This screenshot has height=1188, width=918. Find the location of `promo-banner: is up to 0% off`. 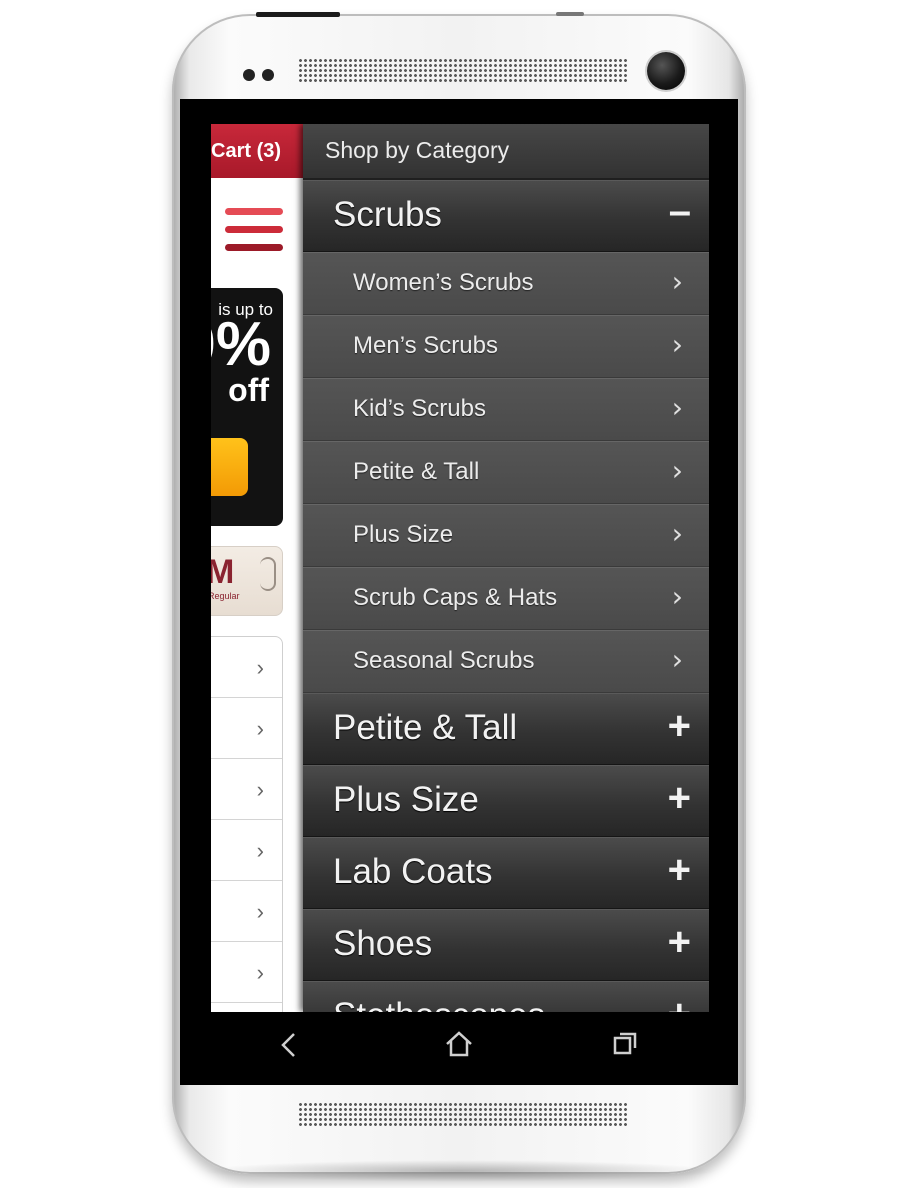

promo-banner: is up to 0% off is located at coordinates (247, 407).